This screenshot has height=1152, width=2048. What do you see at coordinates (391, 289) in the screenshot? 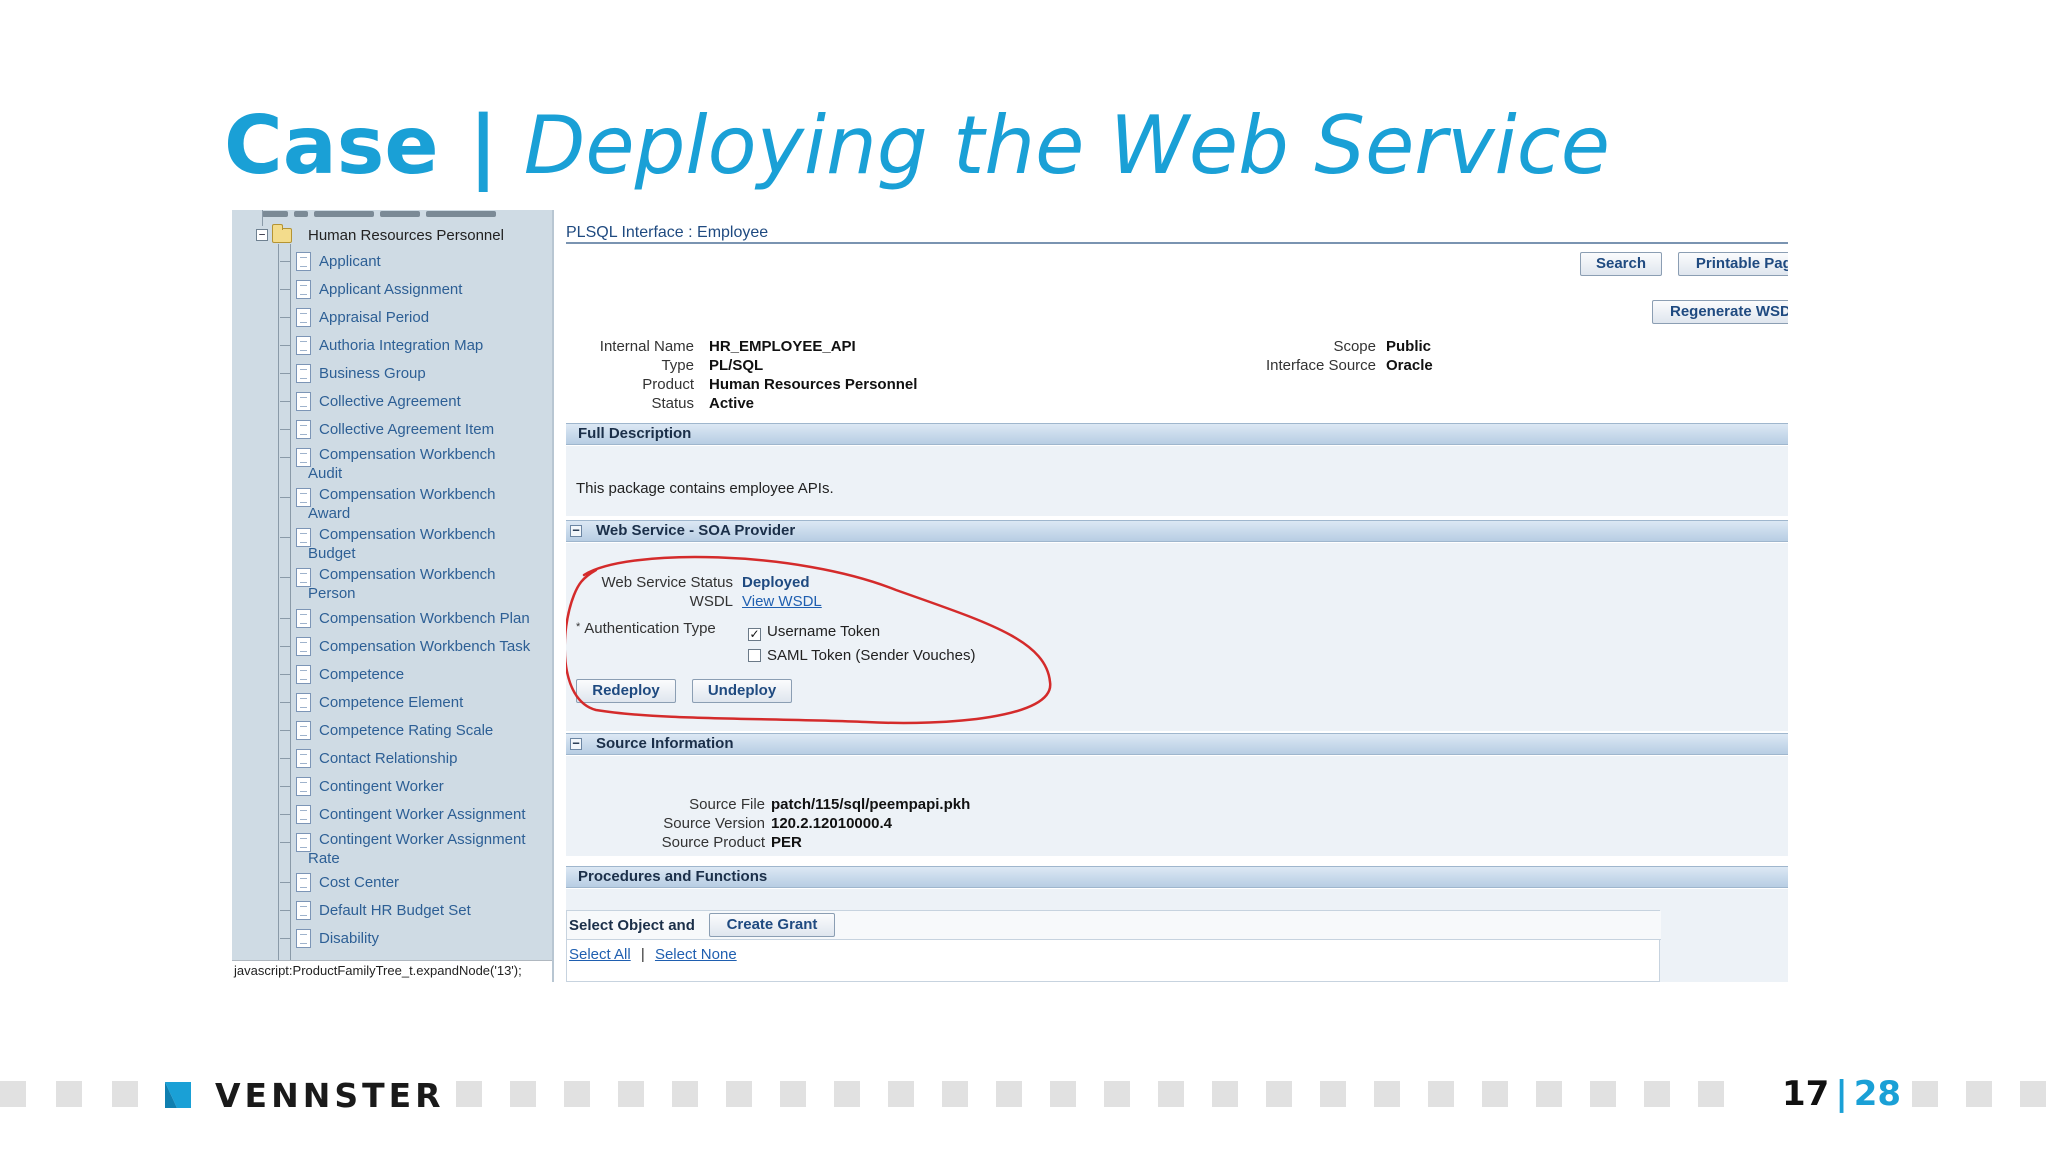
I see `tree-item-label: Applicant Assignment` at bounding box center [391, 289].